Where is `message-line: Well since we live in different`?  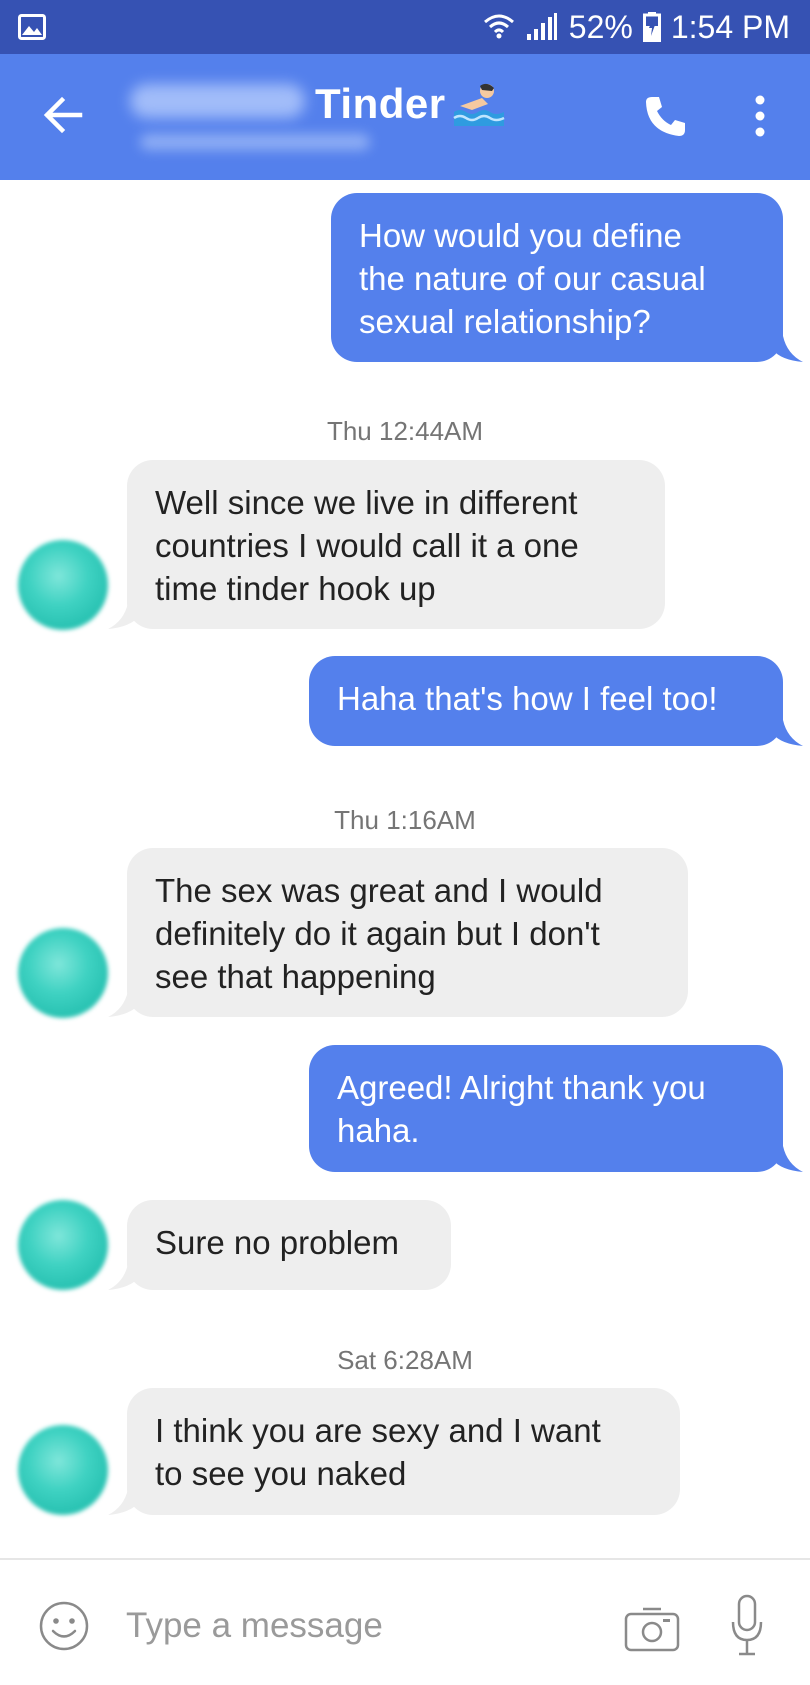
message-line: Well since we live in different is located at coordinates (366, 502).